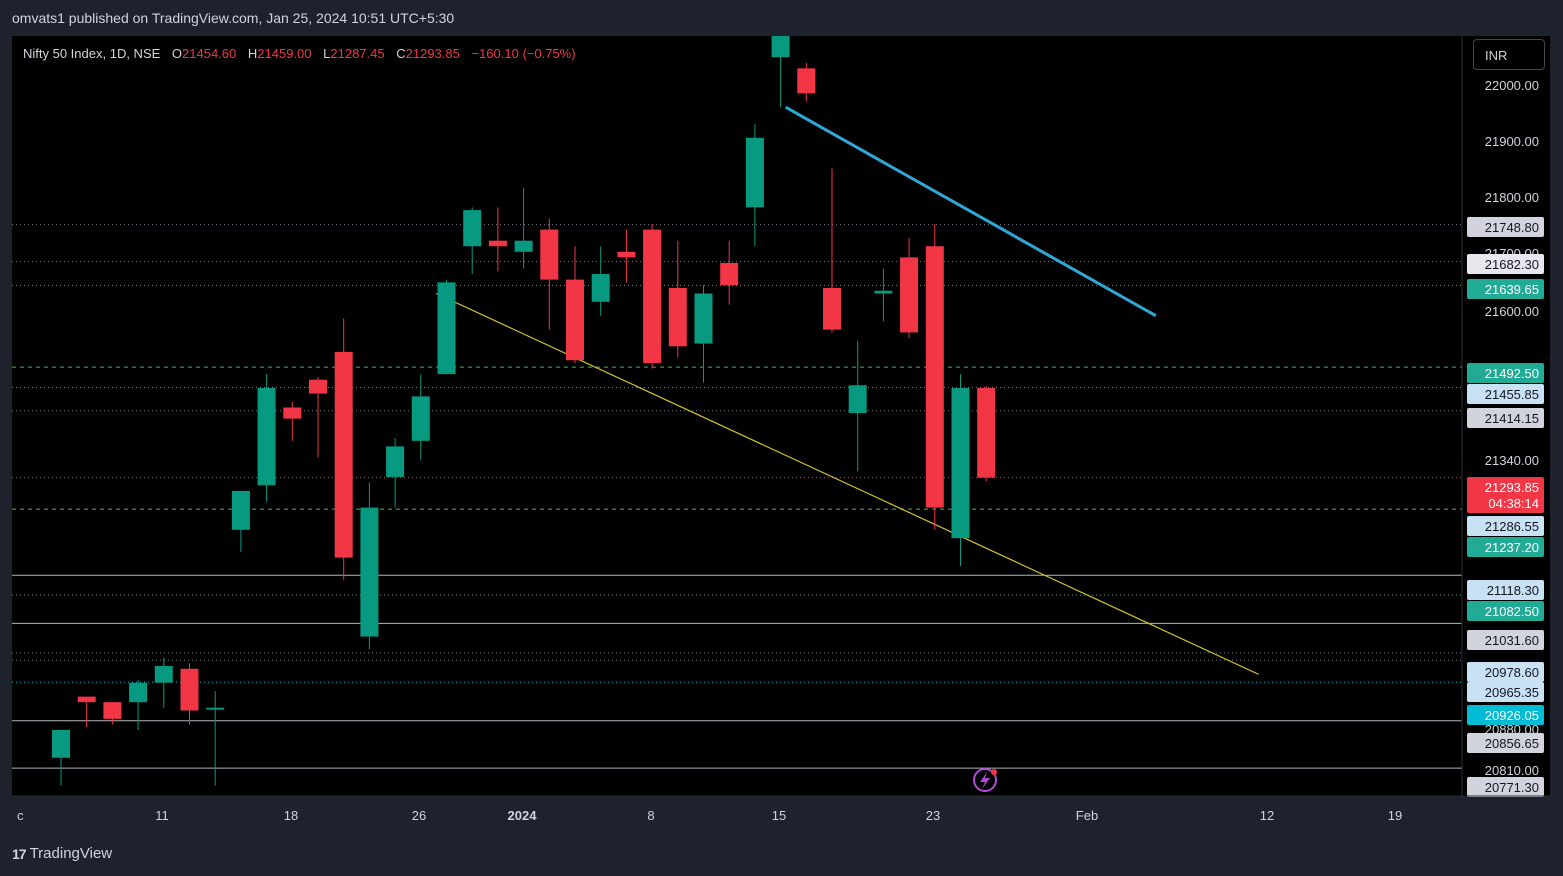 The width and height of the screenshot is (1563, 876). What do you see at coordinates (523, 815) in the screenshot?
I see `time-tick-label: 2024` at bounding box center [523, 815].